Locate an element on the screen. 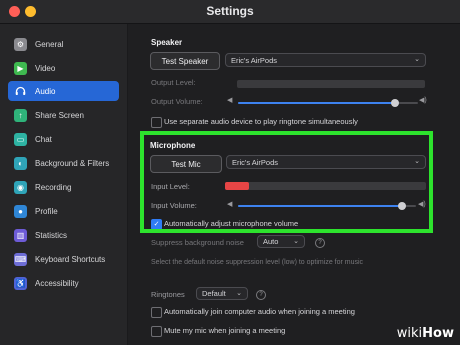  volume-low-icon: ◀ is located at coordinates (230, 100).